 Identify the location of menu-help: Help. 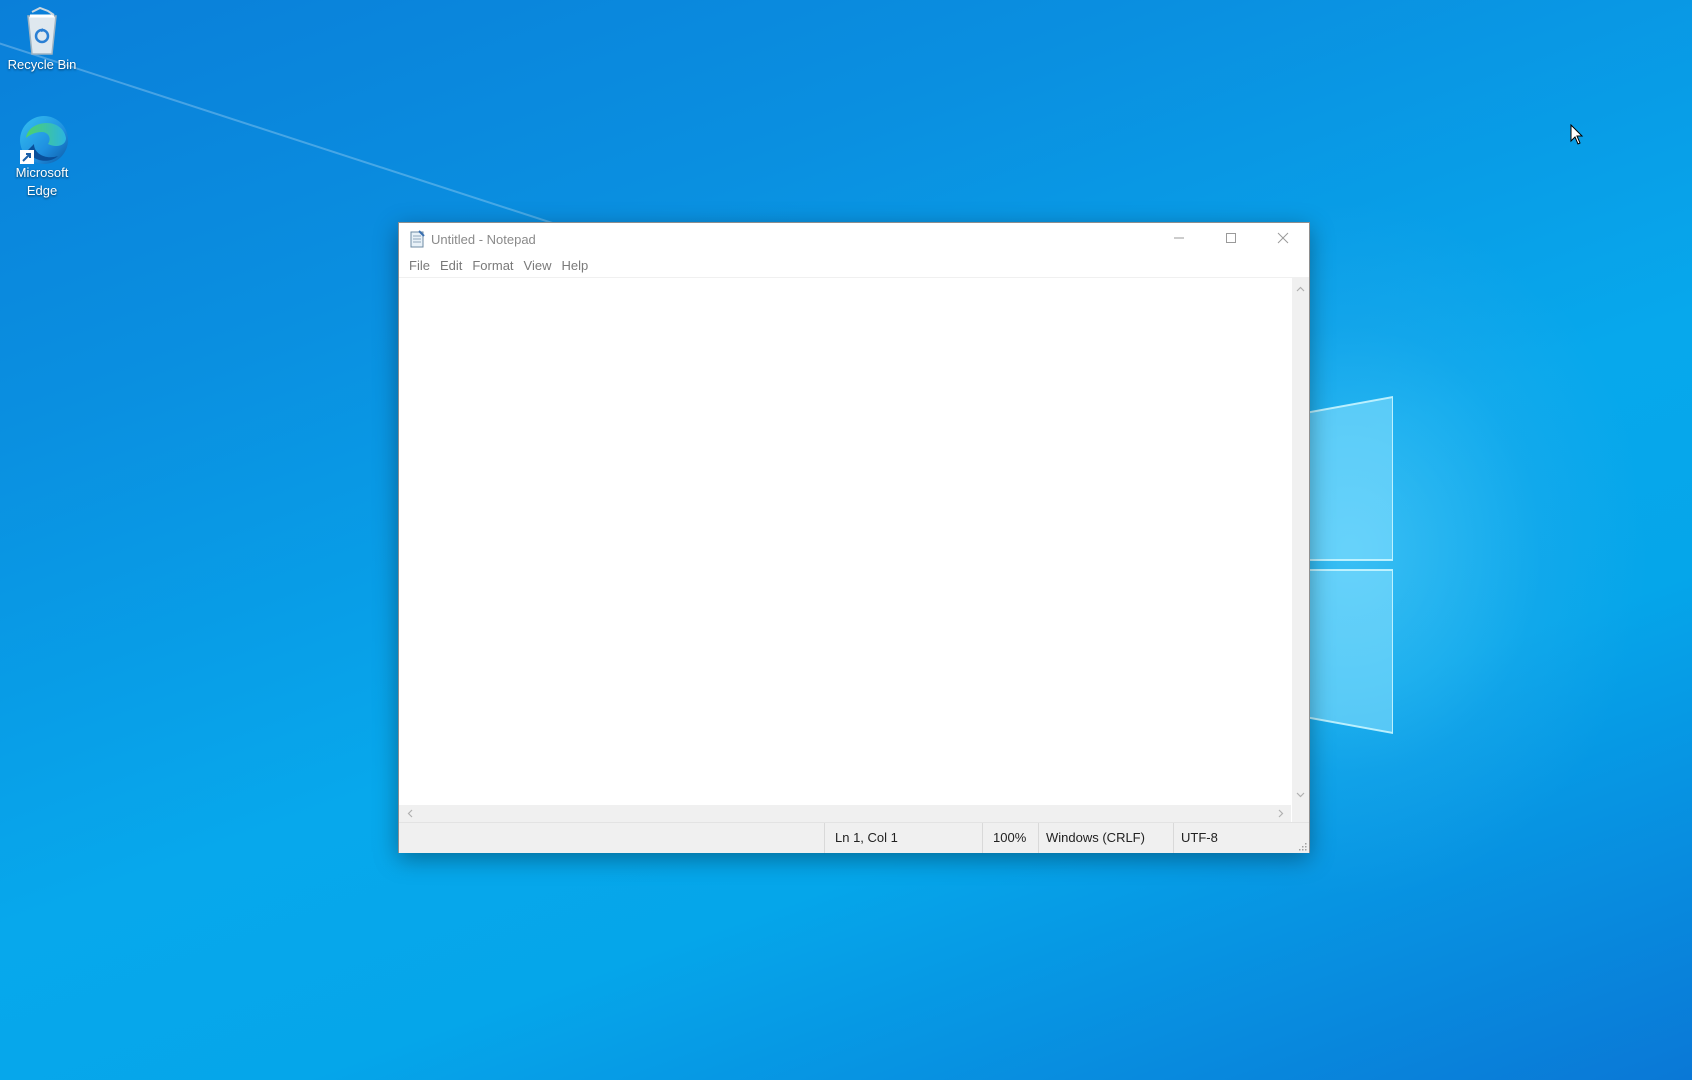
(574, 266).